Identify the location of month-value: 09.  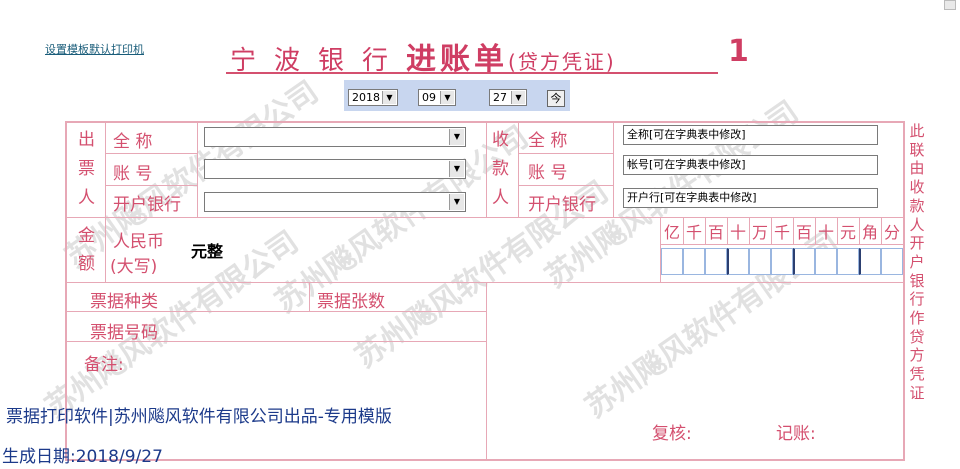
(429, 97).